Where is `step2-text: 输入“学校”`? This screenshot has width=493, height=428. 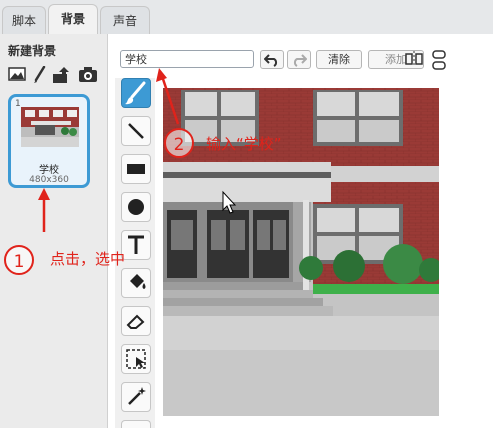
step2-text: 输入“学校” is located at coordinates (244, 144).